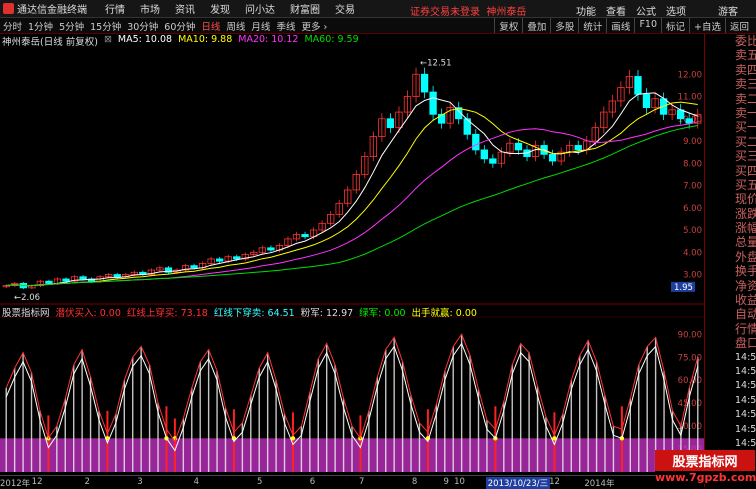 This screenshot has height=489, width=756. What do you see at coordinates (508, 25) in the screenshot?
I see `tool-fuquan: 复权` at bounding box center [508, 25].